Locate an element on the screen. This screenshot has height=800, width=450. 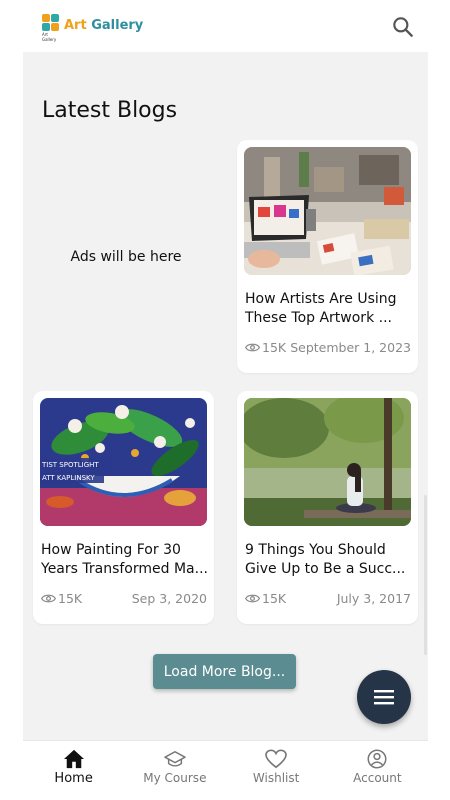
top-app-bar: Art Gallery Art Gallery is located at coordinates (225, 26).